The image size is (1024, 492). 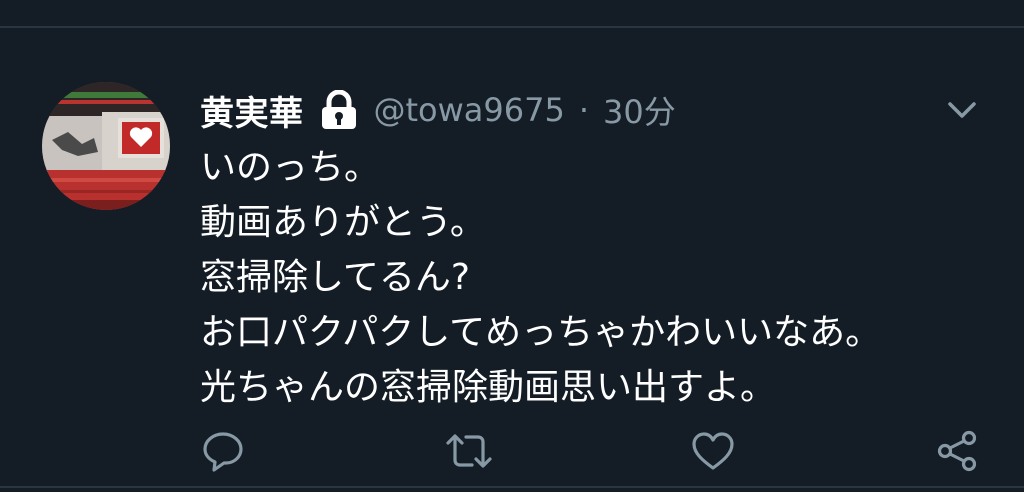 What do you see at coordinates (335, 277) in the screenshot?
I see `tweet-line: 窓掃除してるん?` at bounding box center [335, 277].